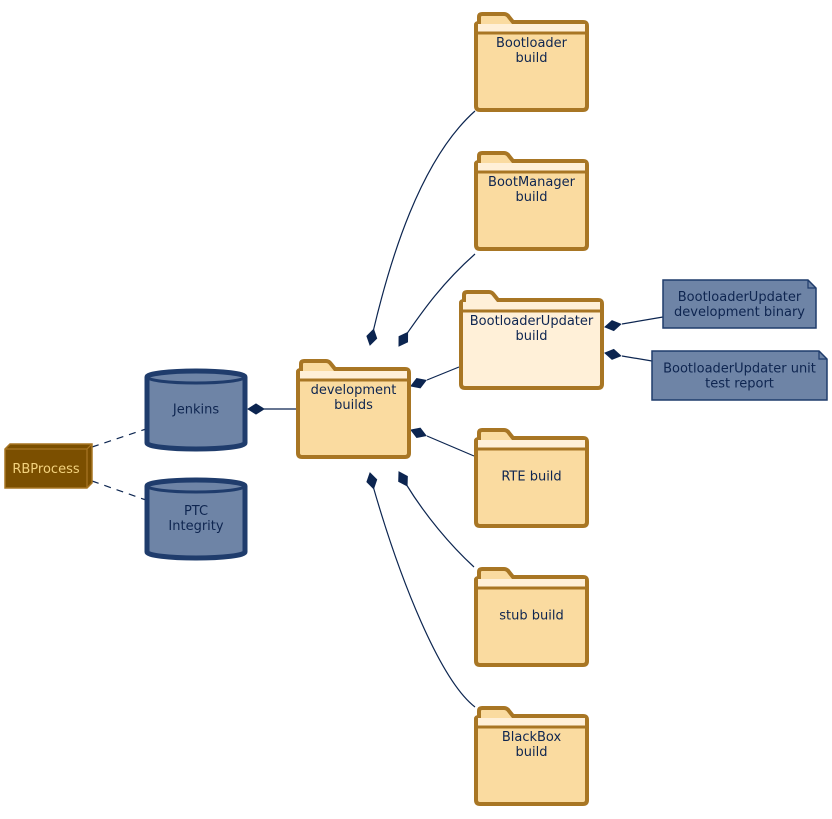 The width and height of the screenshot is (832, 819). What do you see at coordinates (532, 737) in the screenshot?
I see `node-label: BlackBox` at bounding box center [532, 737].